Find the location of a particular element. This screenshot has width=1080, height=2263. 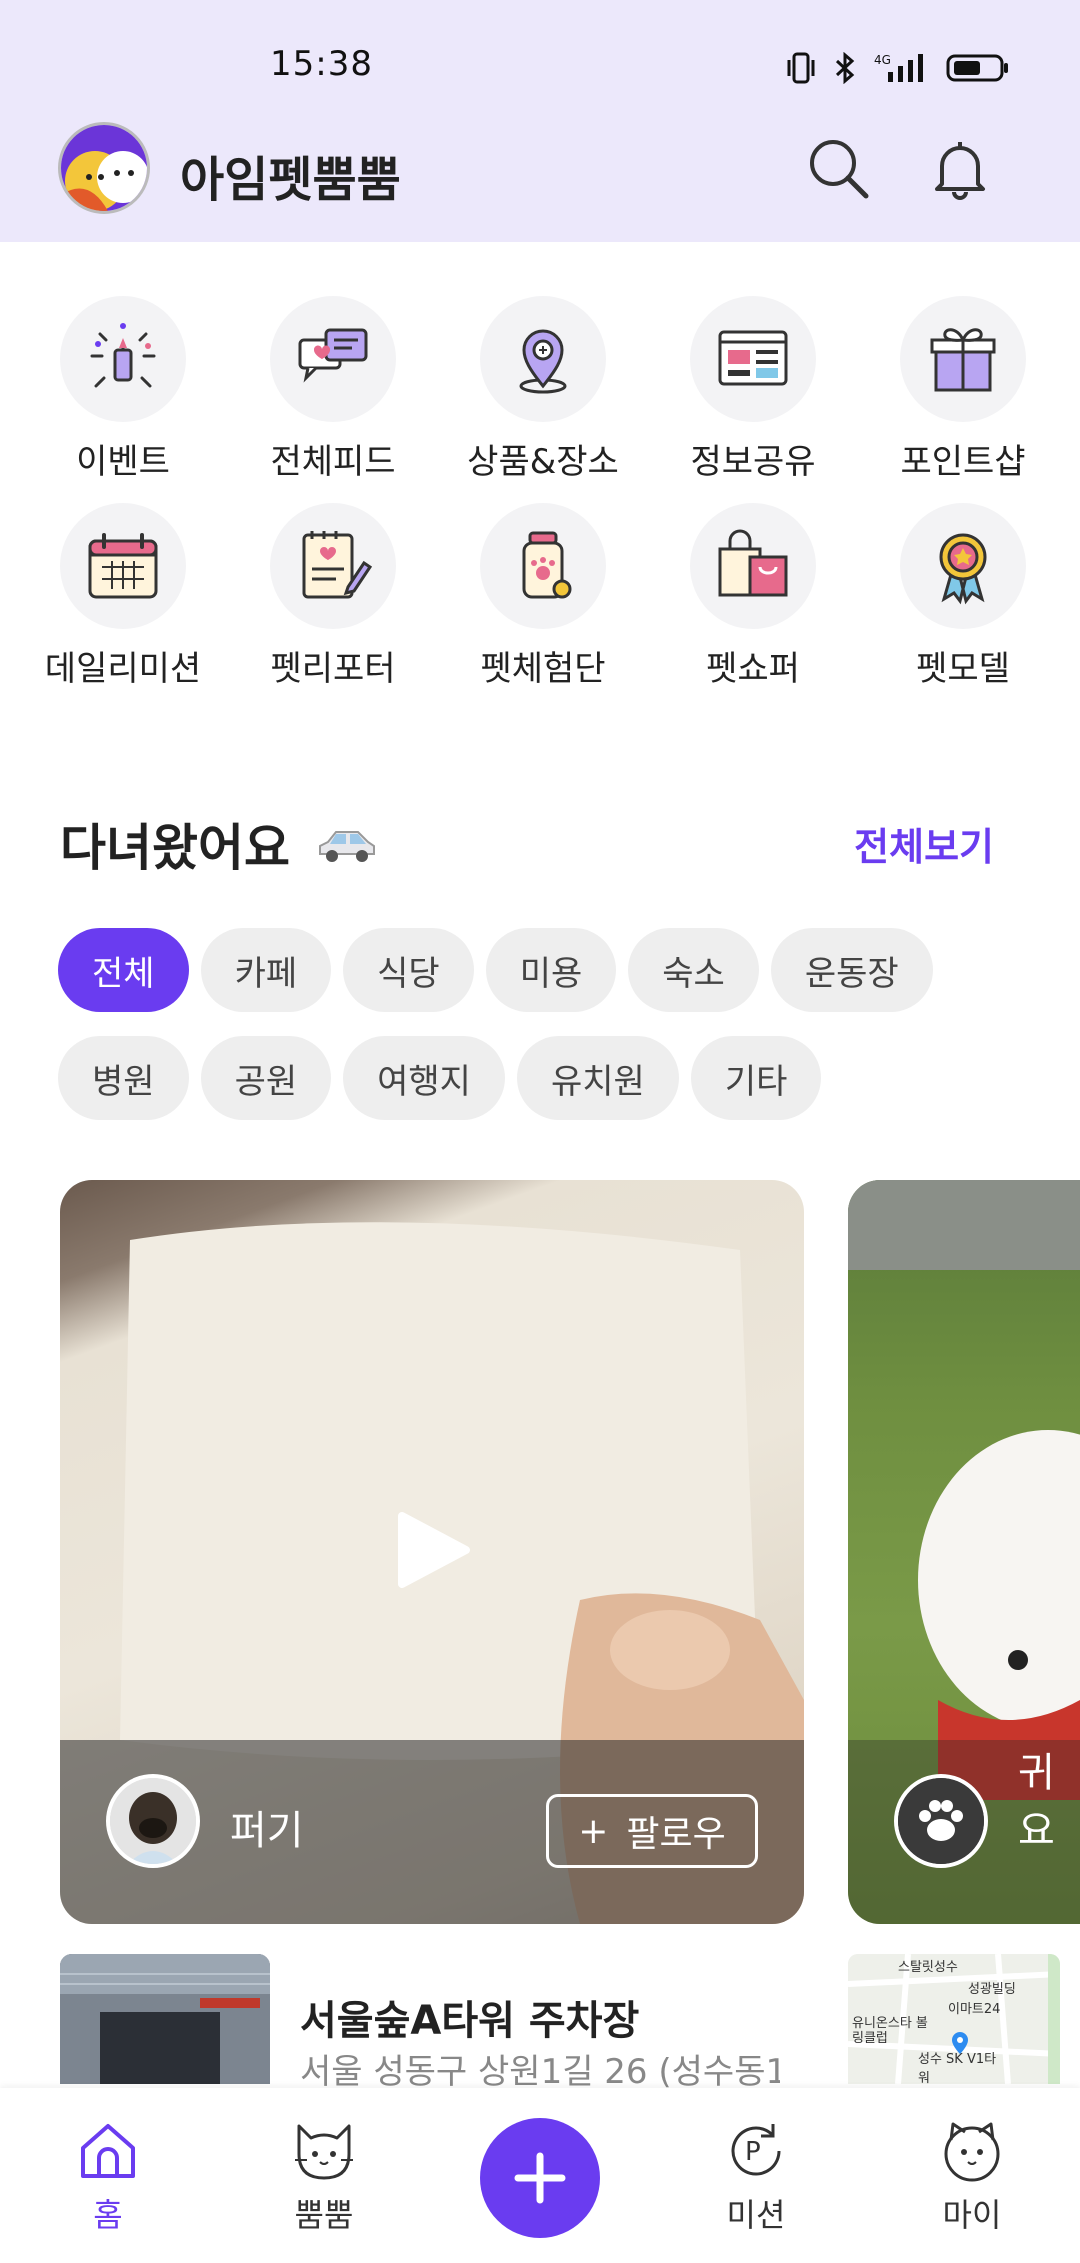

chip-kindergarten: 유치원 is located at coordinates (597, 1078).